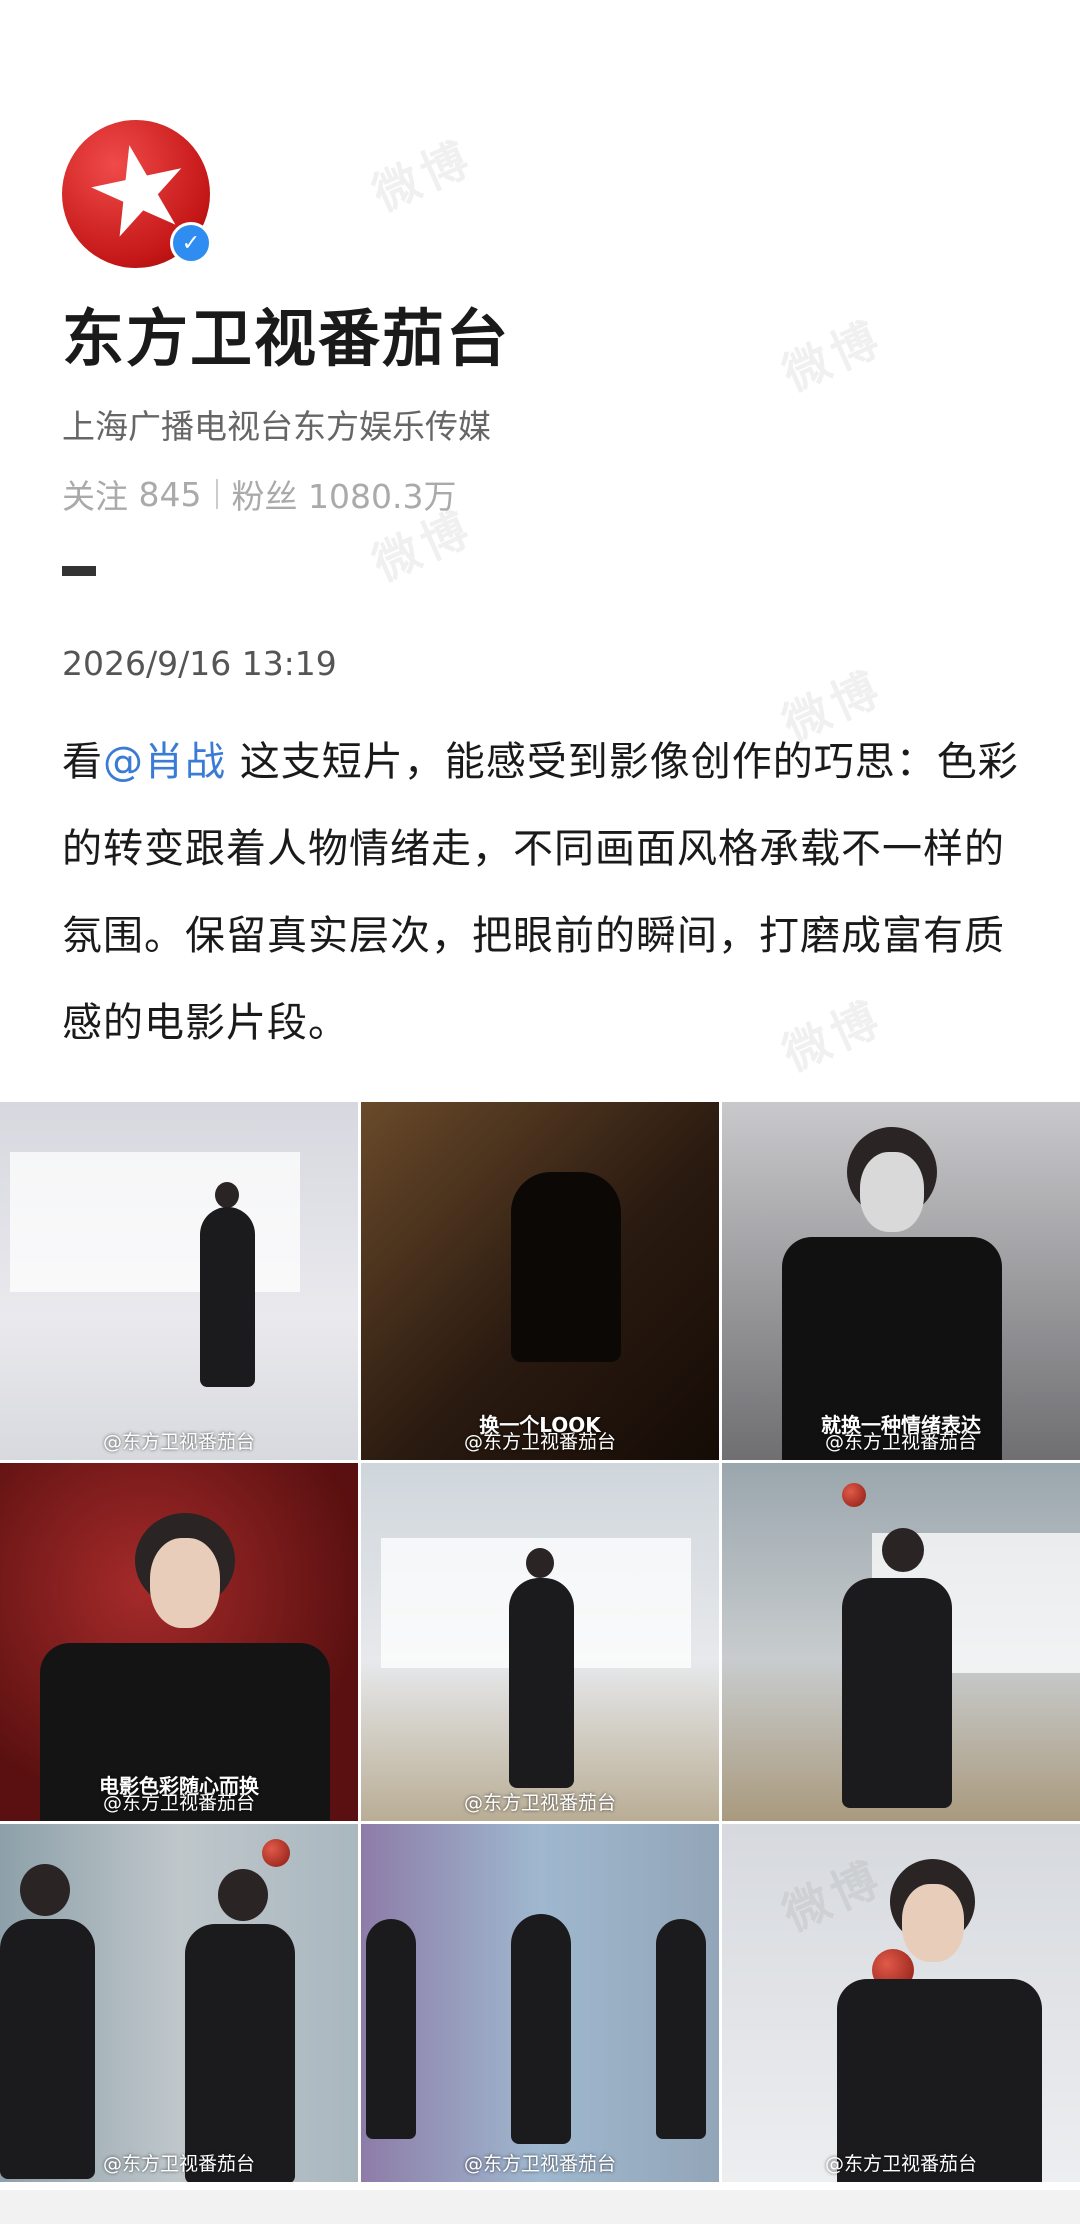 The height and width of the screenshot is (2224, 1080). What do you see at coordinates (216, 494) in the screenshot?
I see `stats-divider` at bounding box center [216, 494].